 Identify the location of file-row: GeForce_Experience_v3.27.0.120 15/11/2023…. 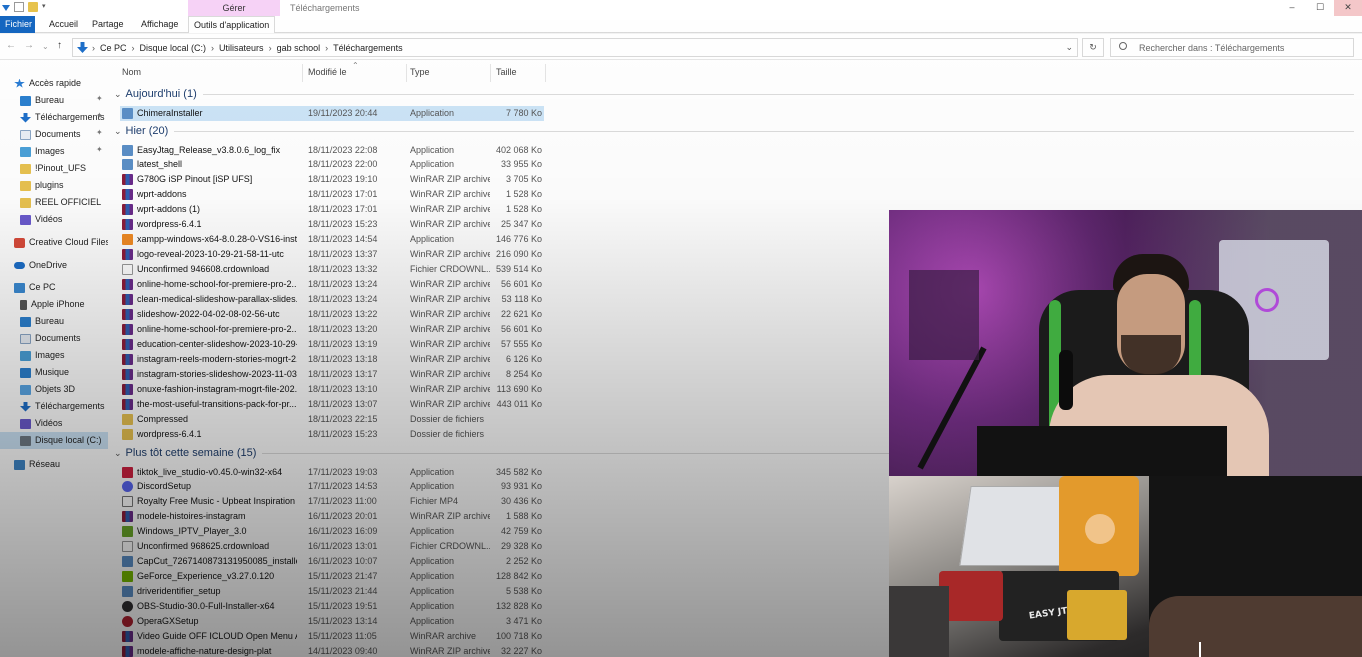
(332, 576).